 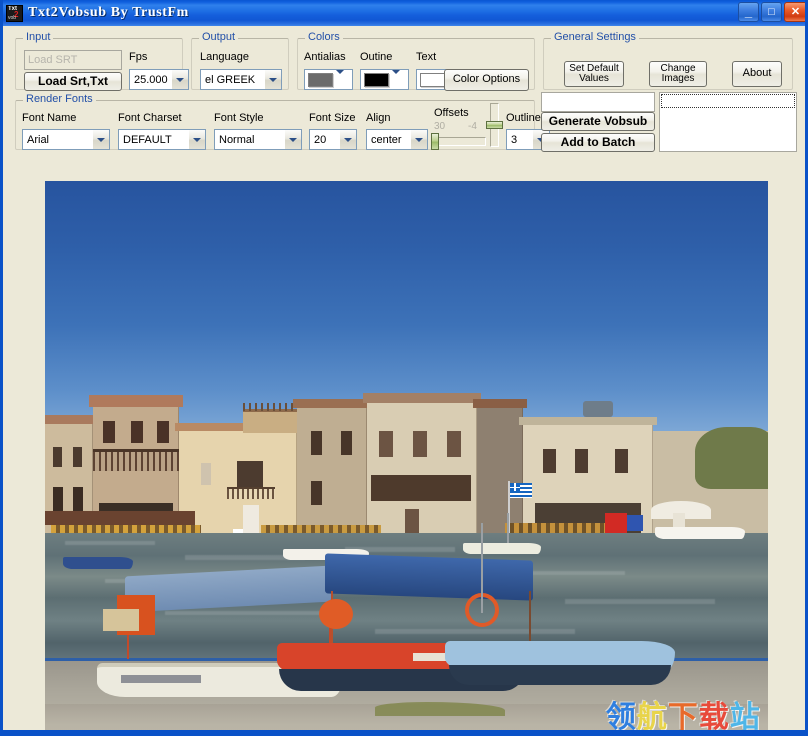 I want to click on about-button: About, so click(x=757, y=74).